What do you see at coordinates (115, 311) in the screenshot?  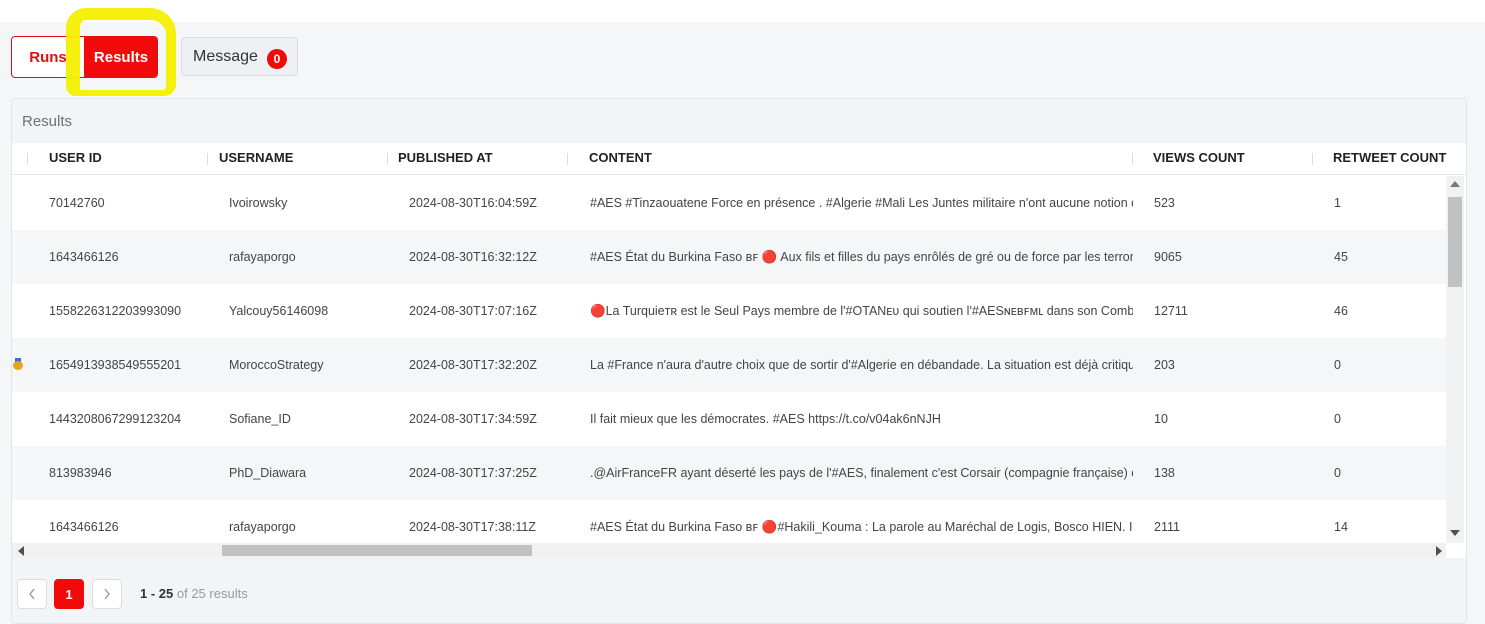 I see `cell-user-id: 1558226312203993090` at bounding box center [115, 311].